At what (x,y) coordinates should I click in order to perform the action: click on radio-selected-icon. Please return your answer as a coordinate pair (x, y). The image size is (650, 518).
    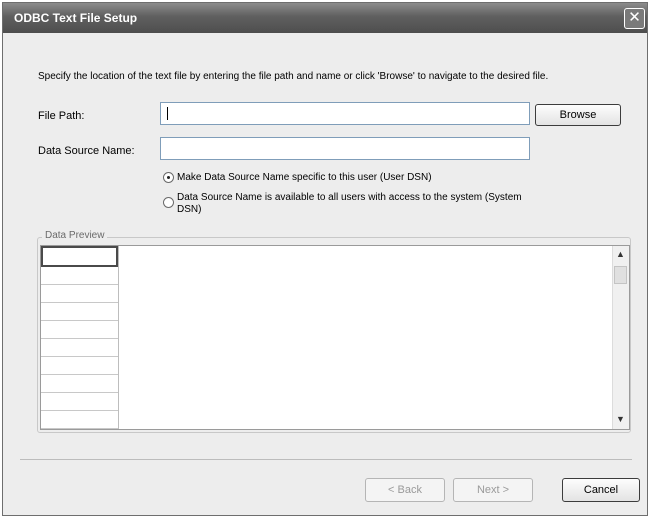
    Looking at the image, I should click on (168, 177).